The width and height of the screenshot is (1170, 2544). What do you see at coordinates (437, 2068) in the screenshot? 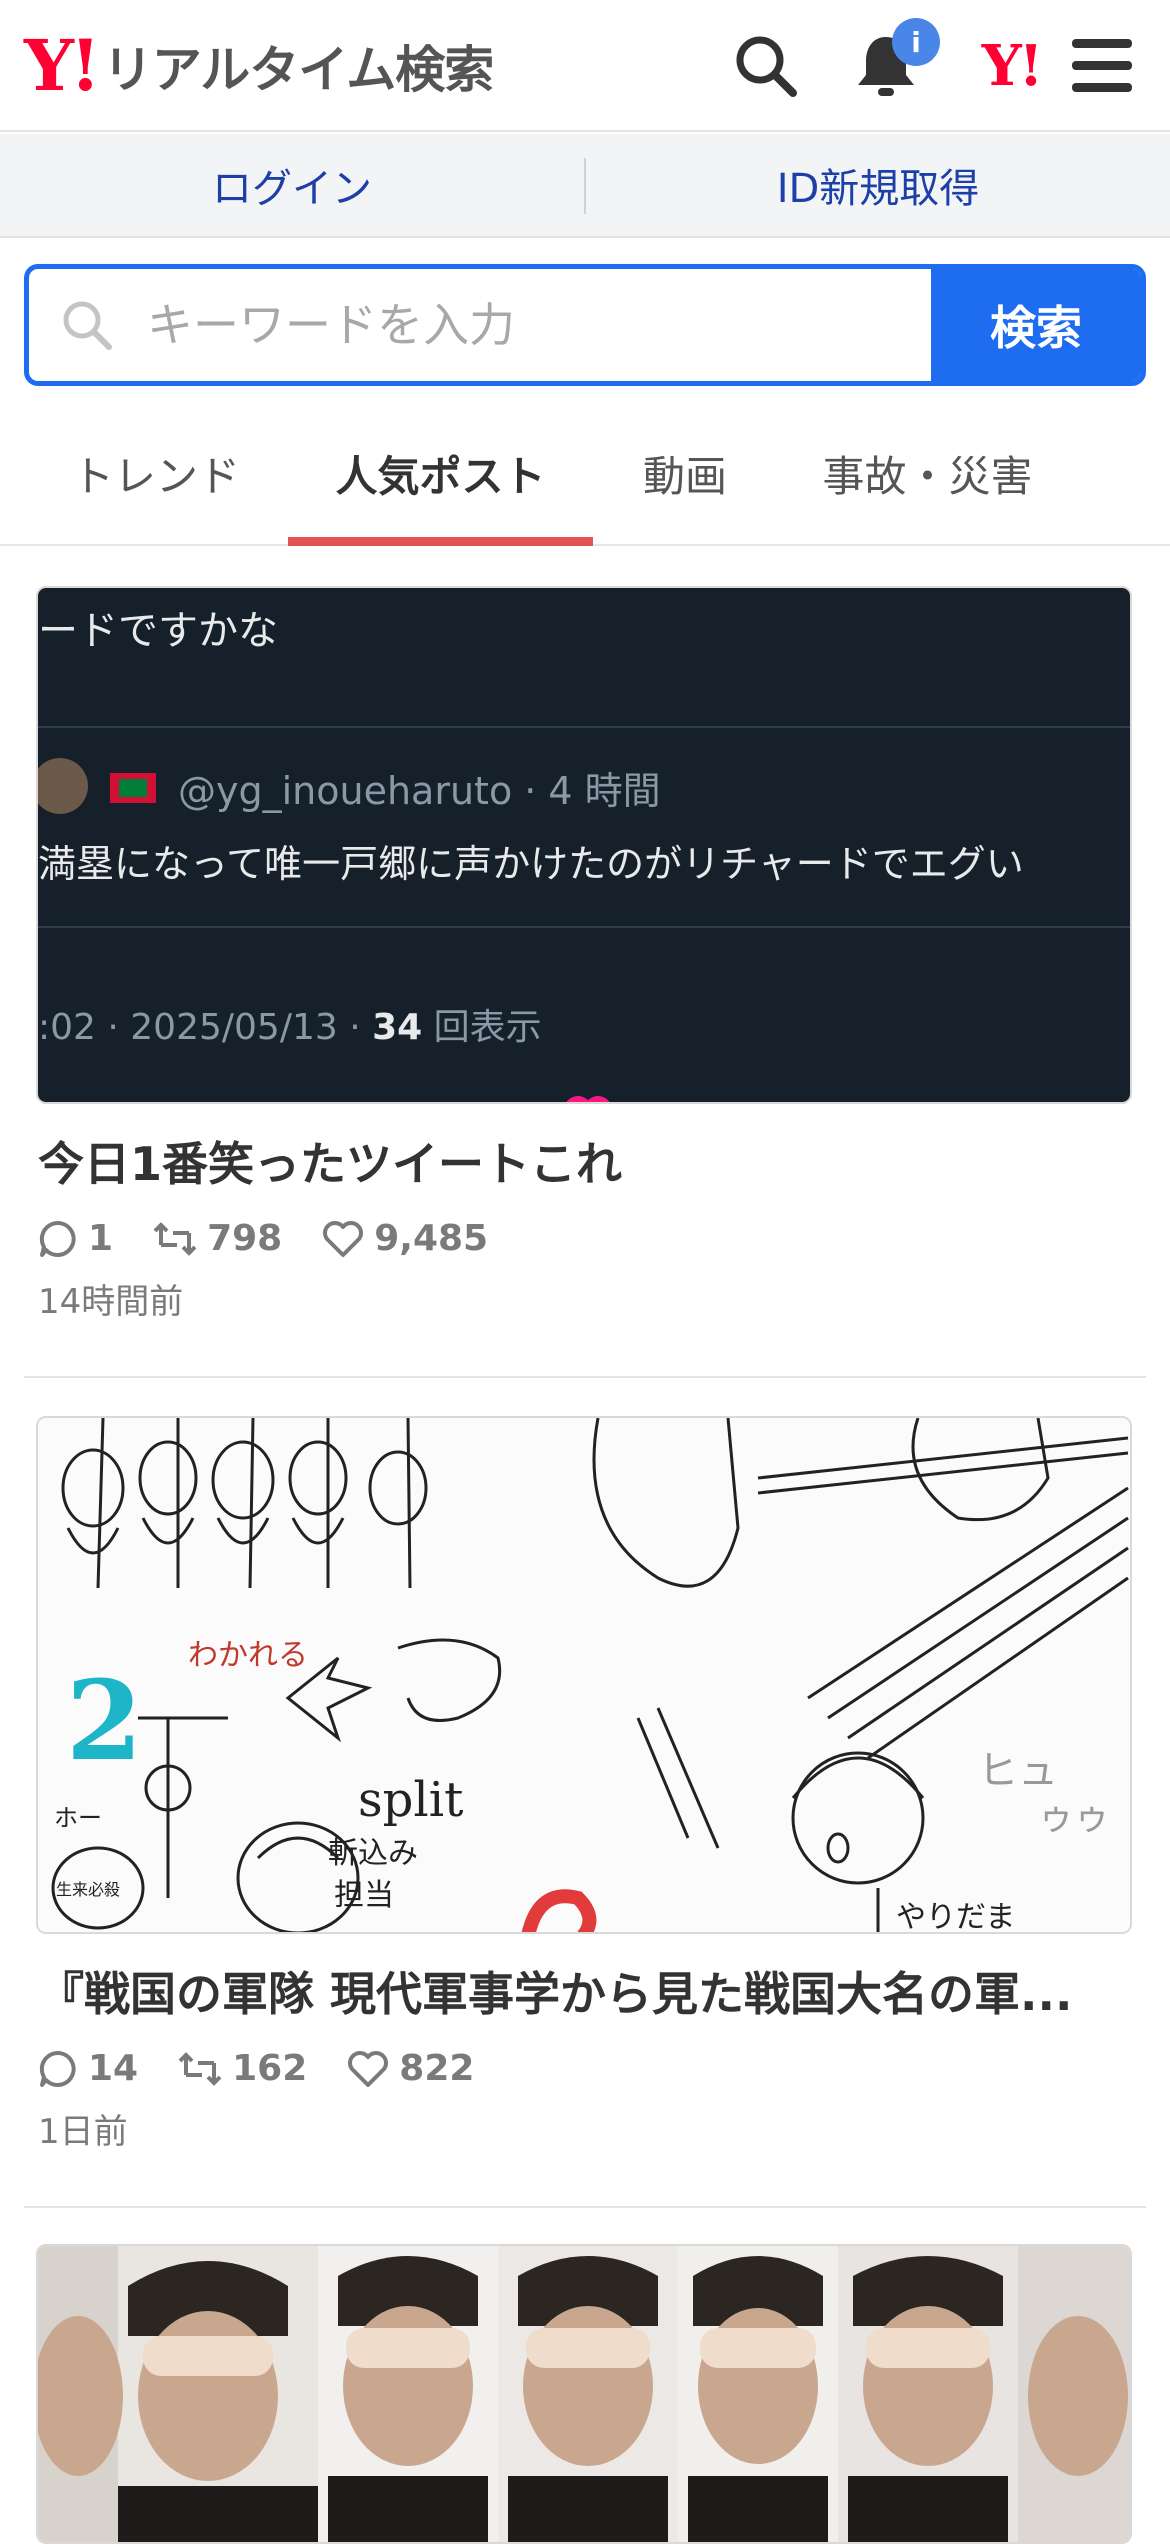
I see `like-count-value: 822` at bounding box center [437, 2068].